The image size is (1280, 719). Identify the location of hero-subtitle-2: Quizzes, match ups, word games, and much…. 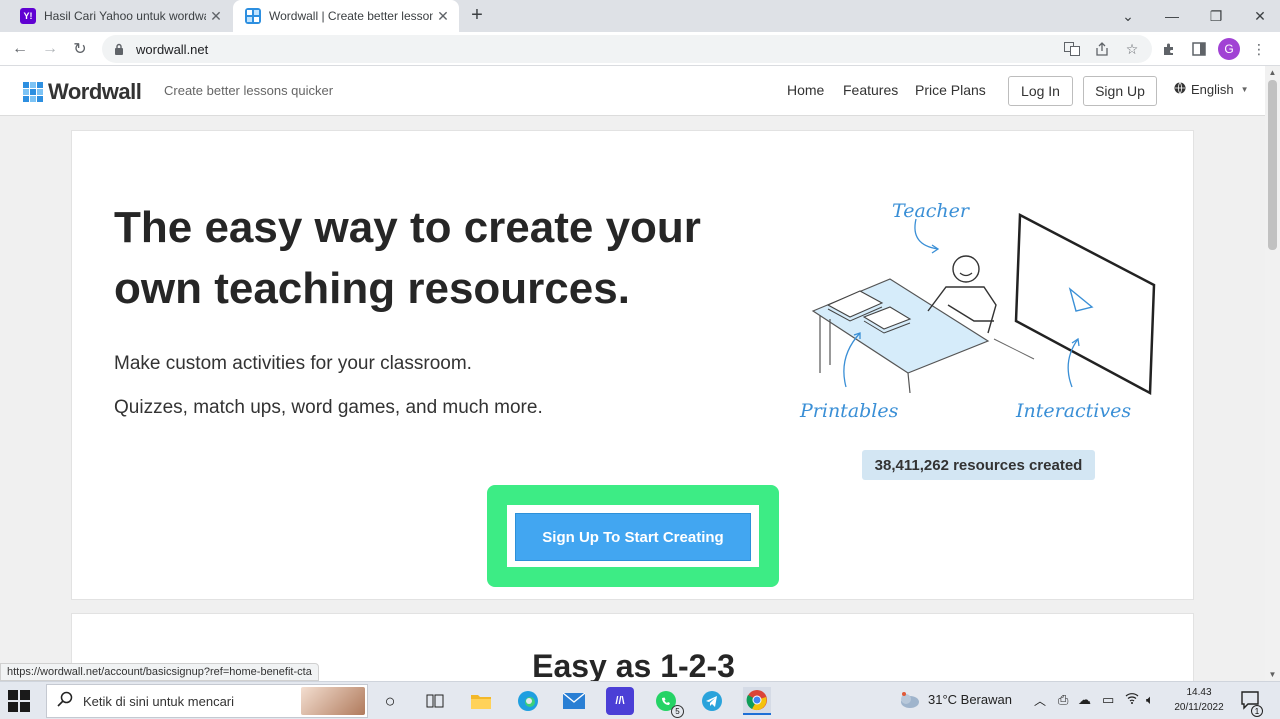
(328, 407).